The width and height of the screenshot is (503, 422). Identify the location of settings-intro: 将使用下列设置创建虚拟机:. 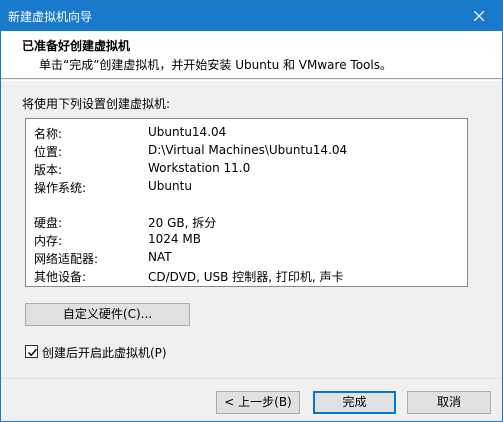
(96, 104).